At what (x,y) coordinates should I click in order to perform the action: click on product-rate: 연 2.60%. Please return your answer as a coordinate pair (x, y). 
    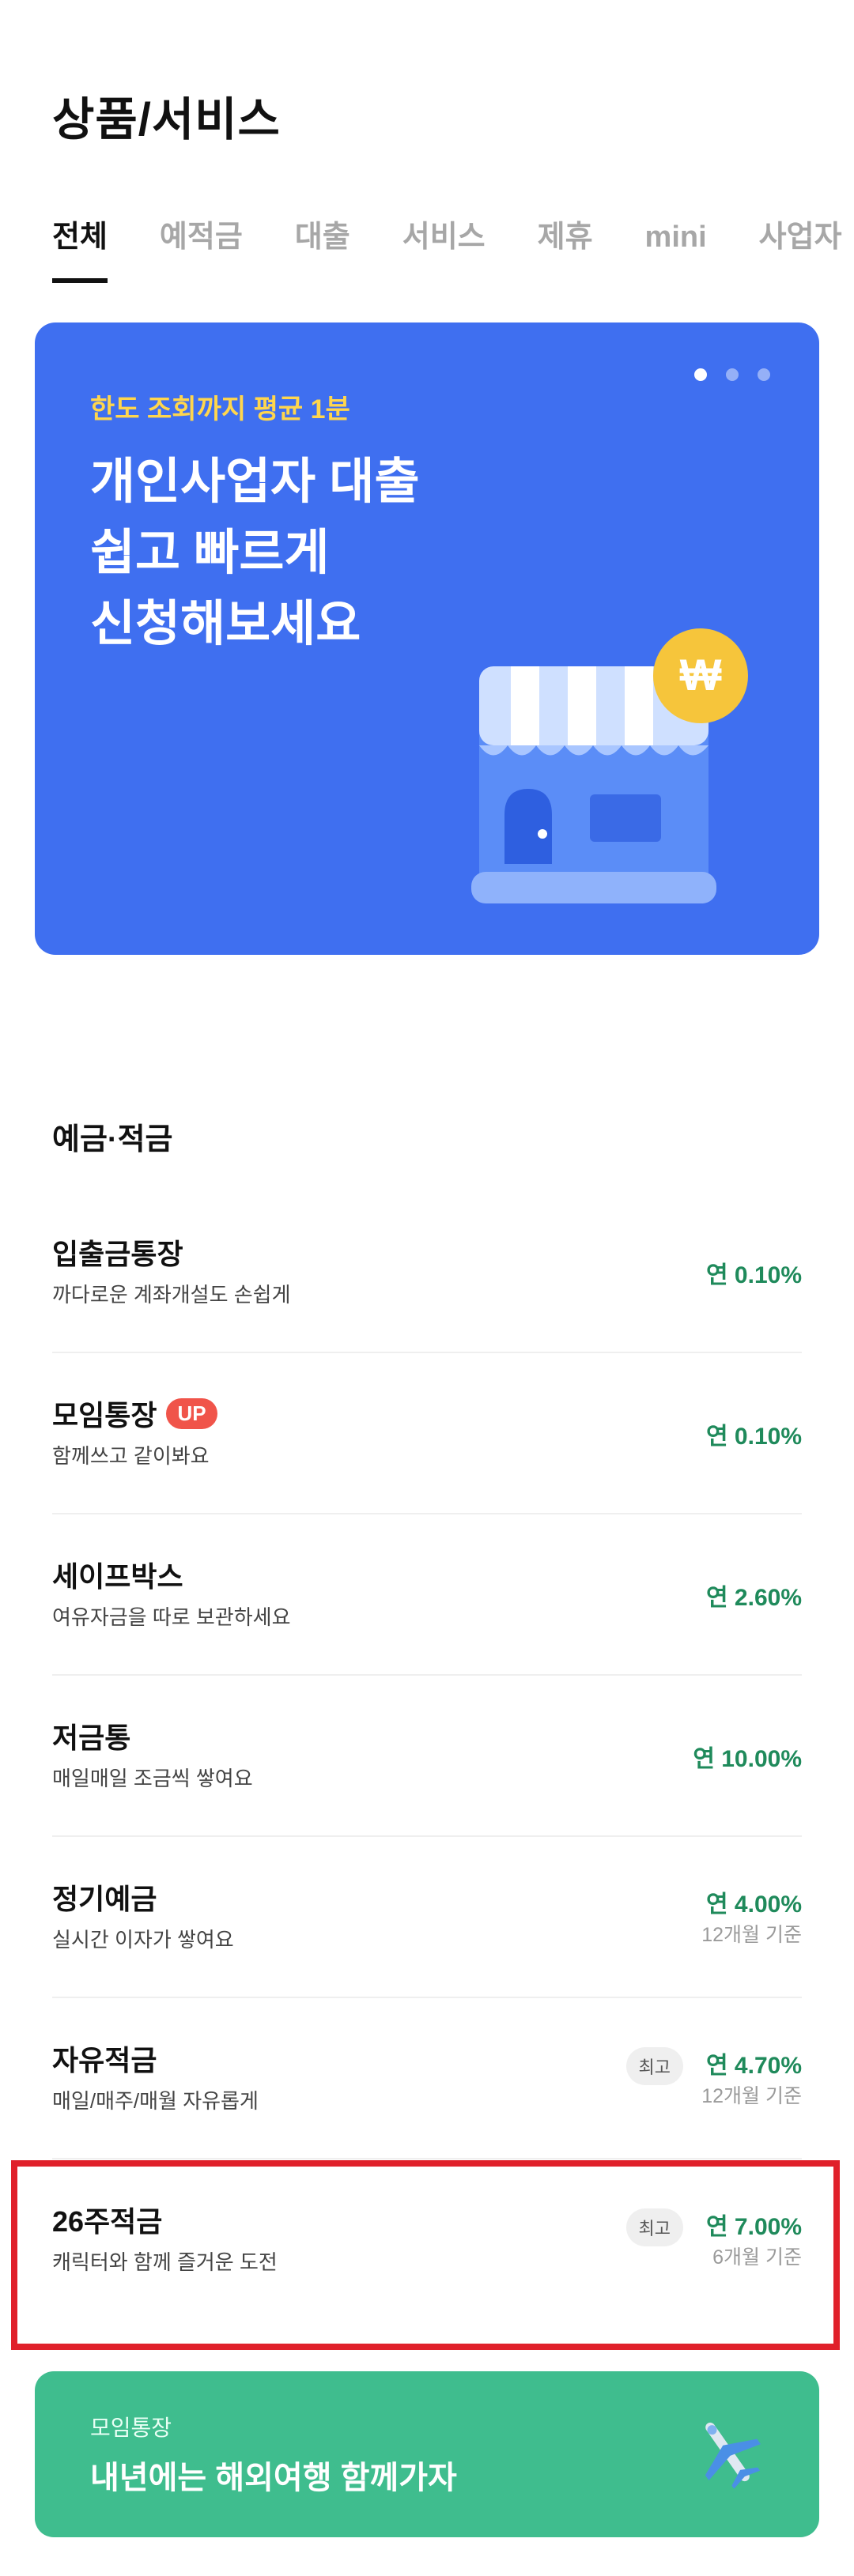
    Looking at the image, I should click on (754, 1598).